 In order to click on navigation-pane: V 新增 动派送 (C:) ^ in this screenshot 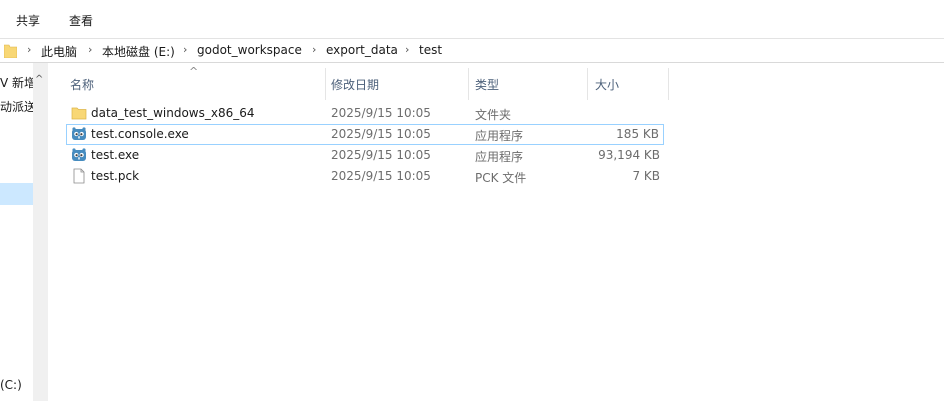, I will do `click(24, 232)`.